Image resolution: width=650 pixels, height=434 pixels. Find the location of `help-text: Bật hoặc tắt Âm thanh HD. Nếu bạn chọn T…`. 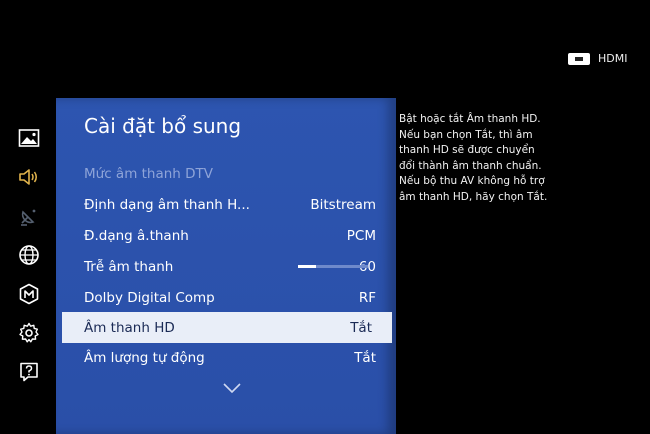

help-text: Bật hoặc tắt Âm thanh HD. Nếu bạn chọn T… is located at coordinates (473, 158).